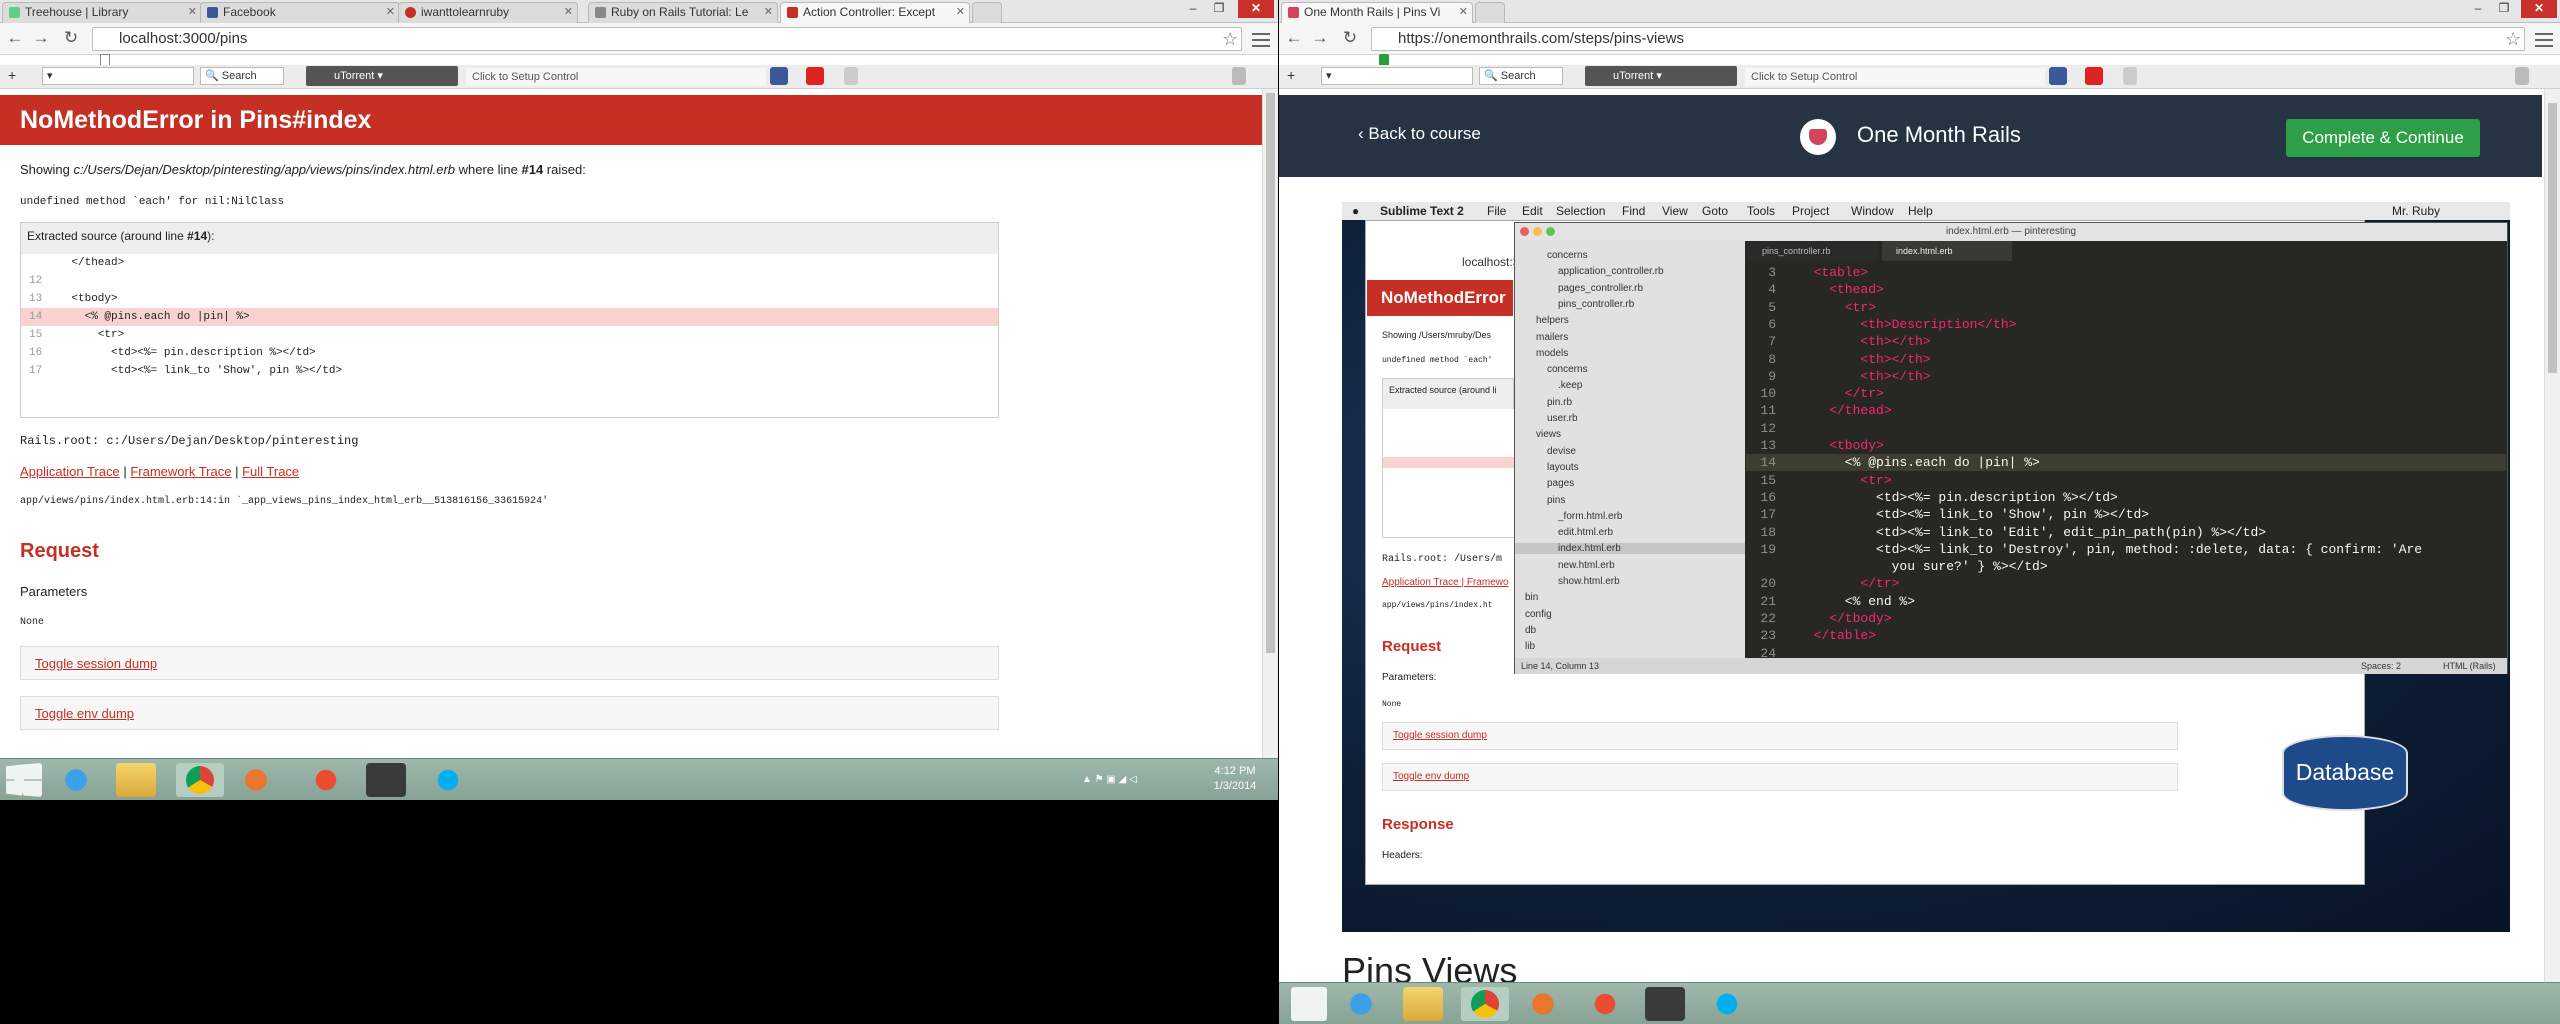 The image size is (2560, 1024). What do you see at coordinates (509, 713) in the screenshot?
I see `toggle-env-dump: Toggle env dump` at bounding box center [509, 713].